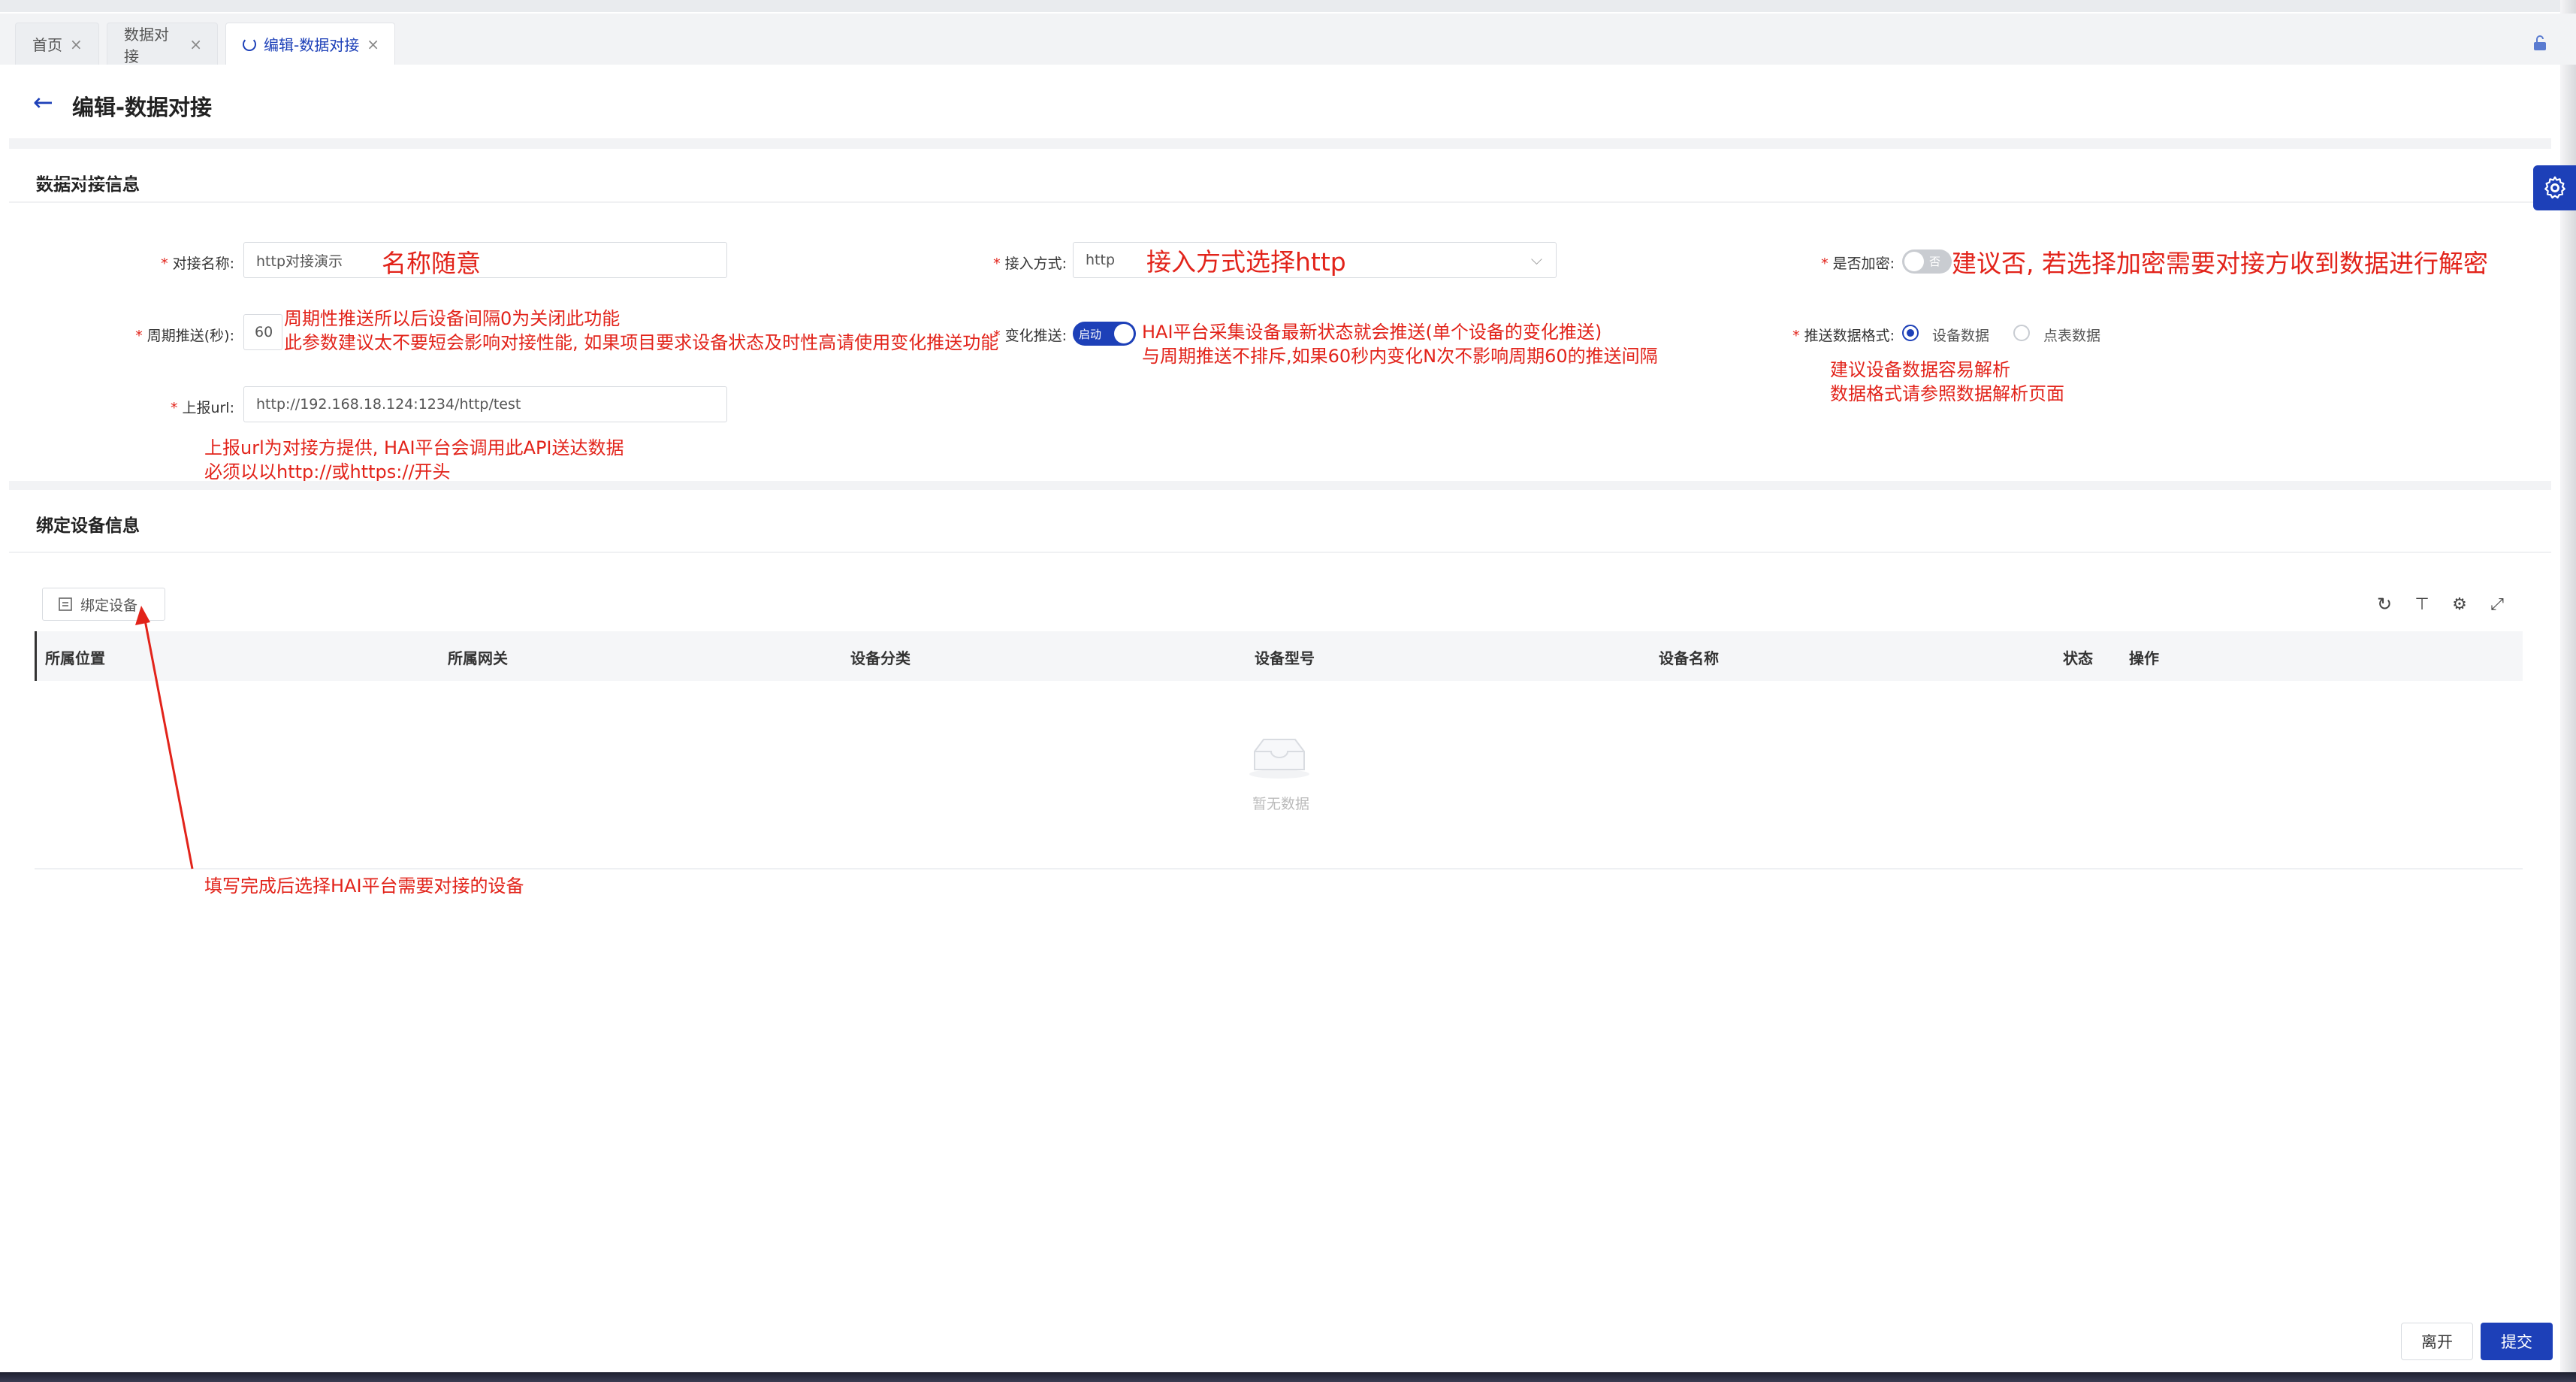  I want to click on tab-data-integration: 数据对接 ×, so click(162, 44).